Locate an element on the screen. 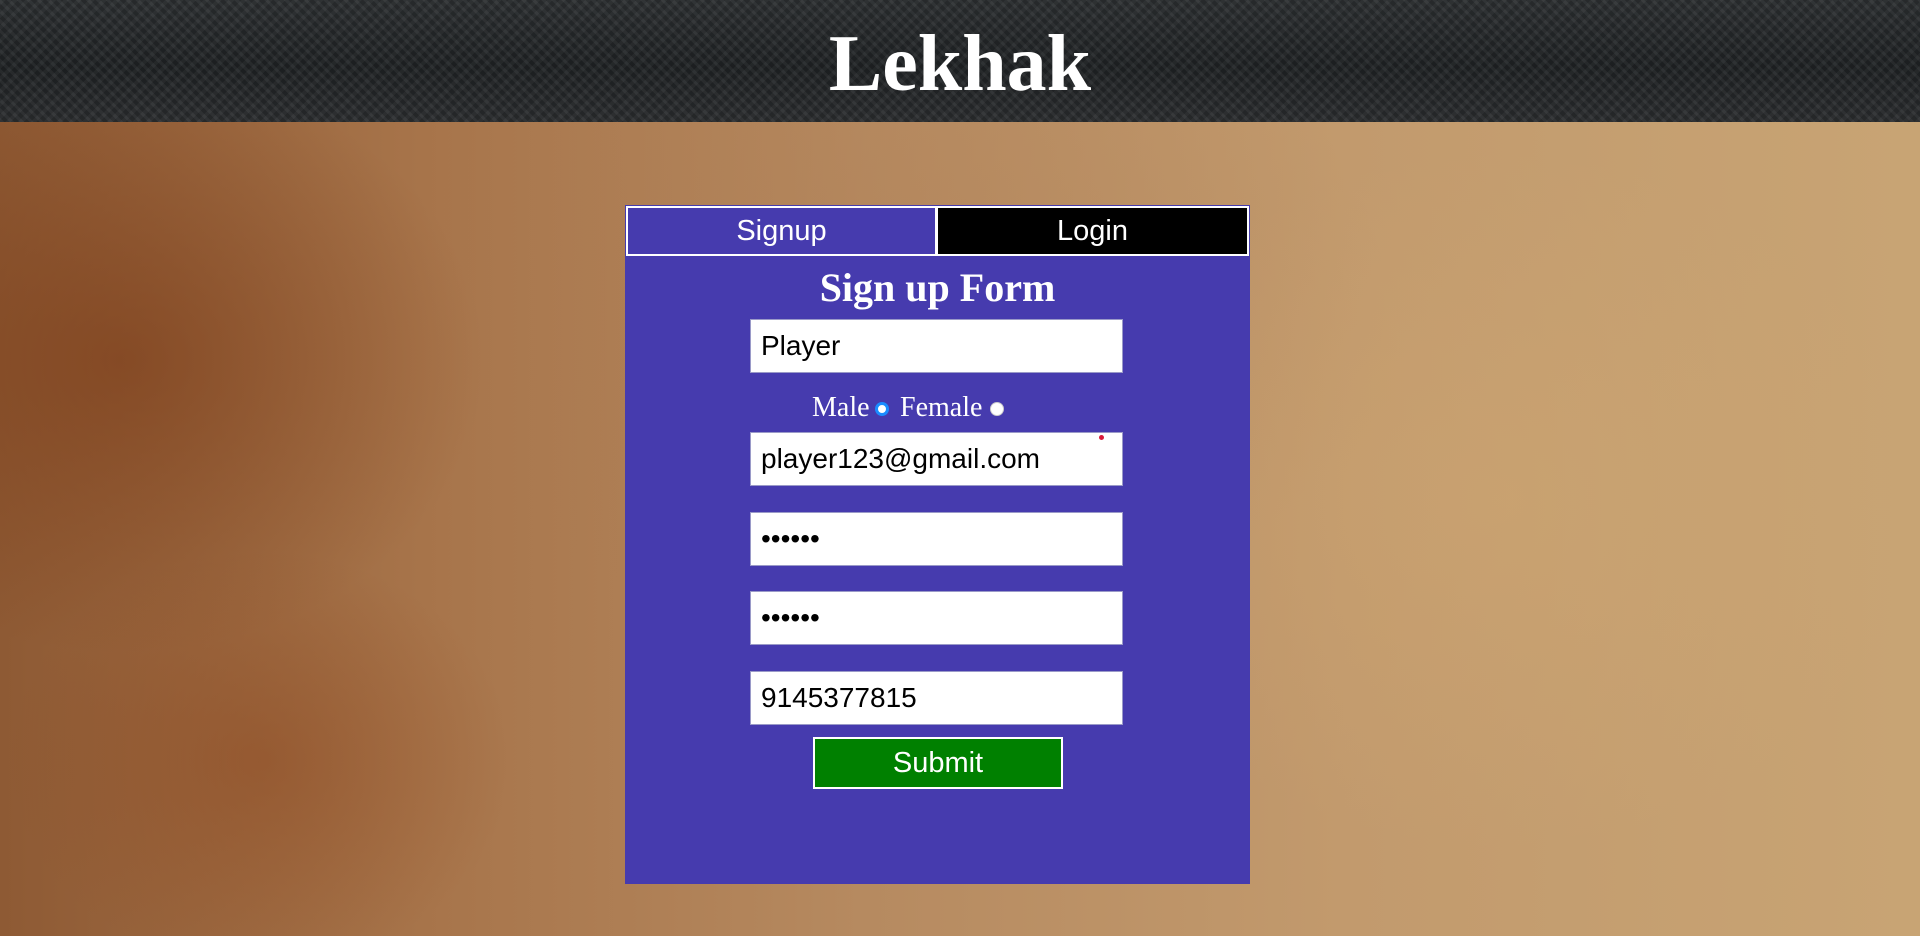  gender-female-label: Female is located at coordinates (941, 407).